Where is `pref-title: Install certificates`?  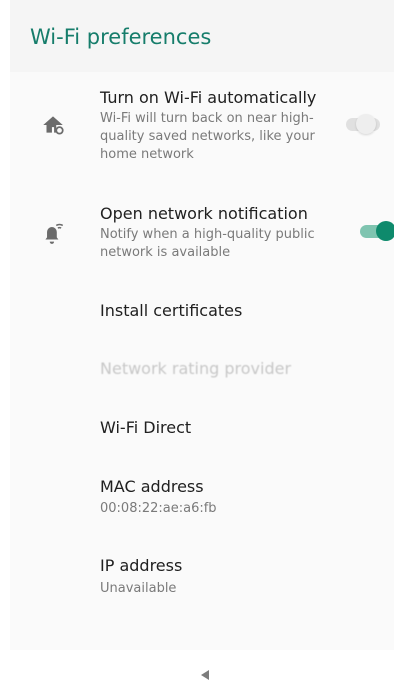 pref-title: Install certificates is located at coordinates (171, 310).